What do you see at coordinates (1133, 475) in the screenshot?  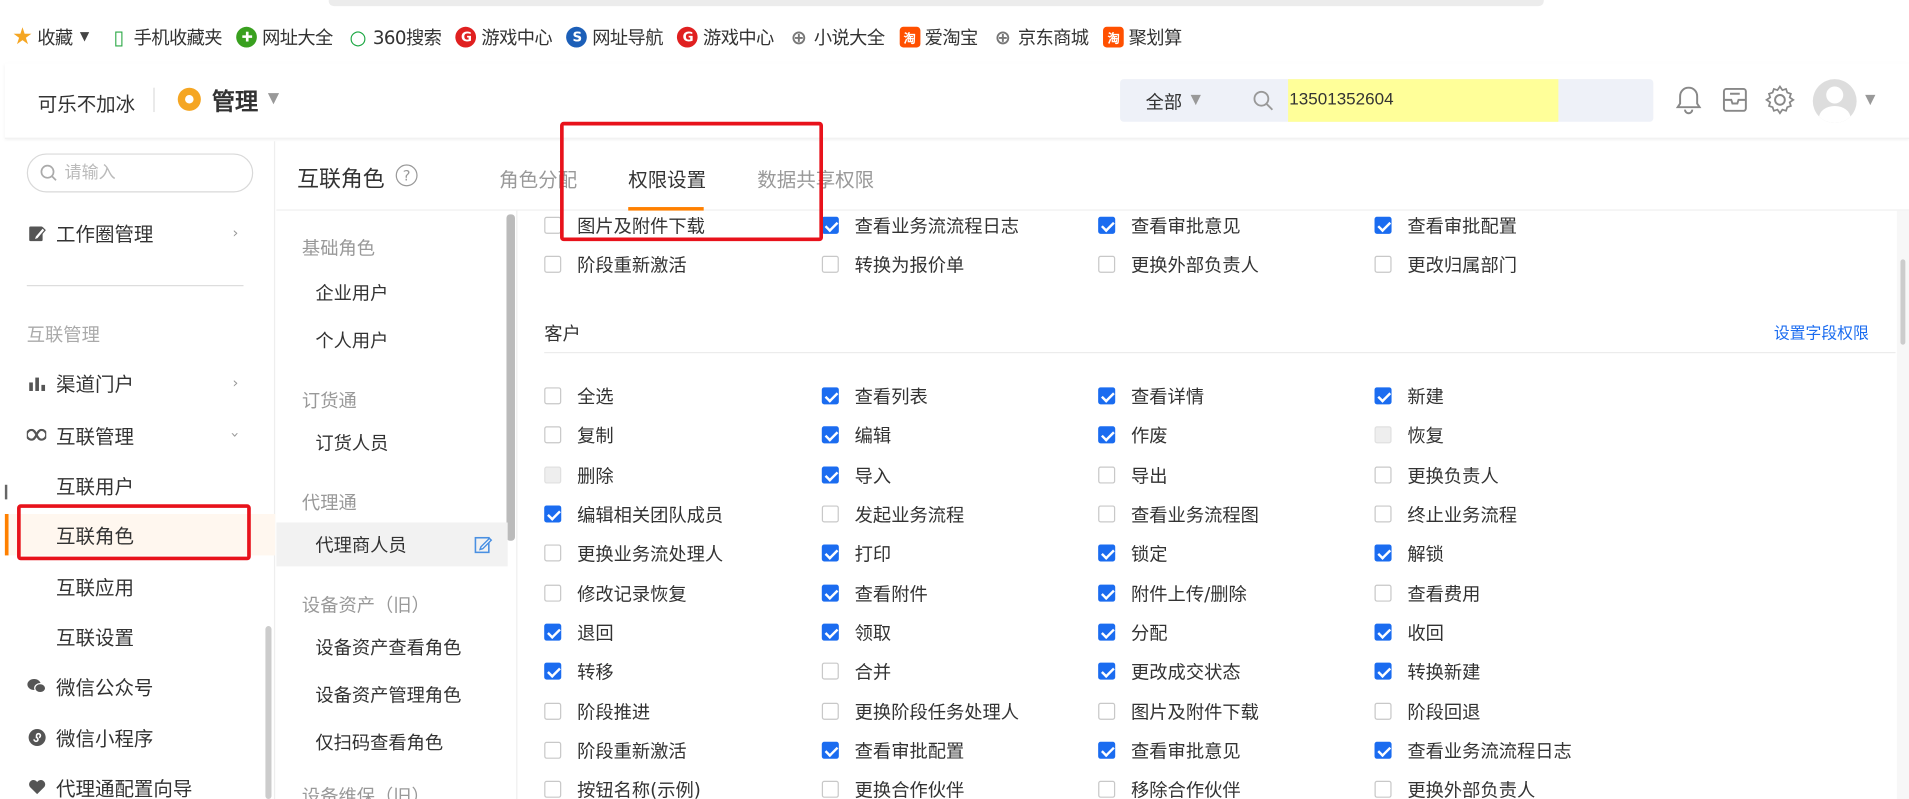 I see `permission-item: 导出` at bounding box center [1133, 475].